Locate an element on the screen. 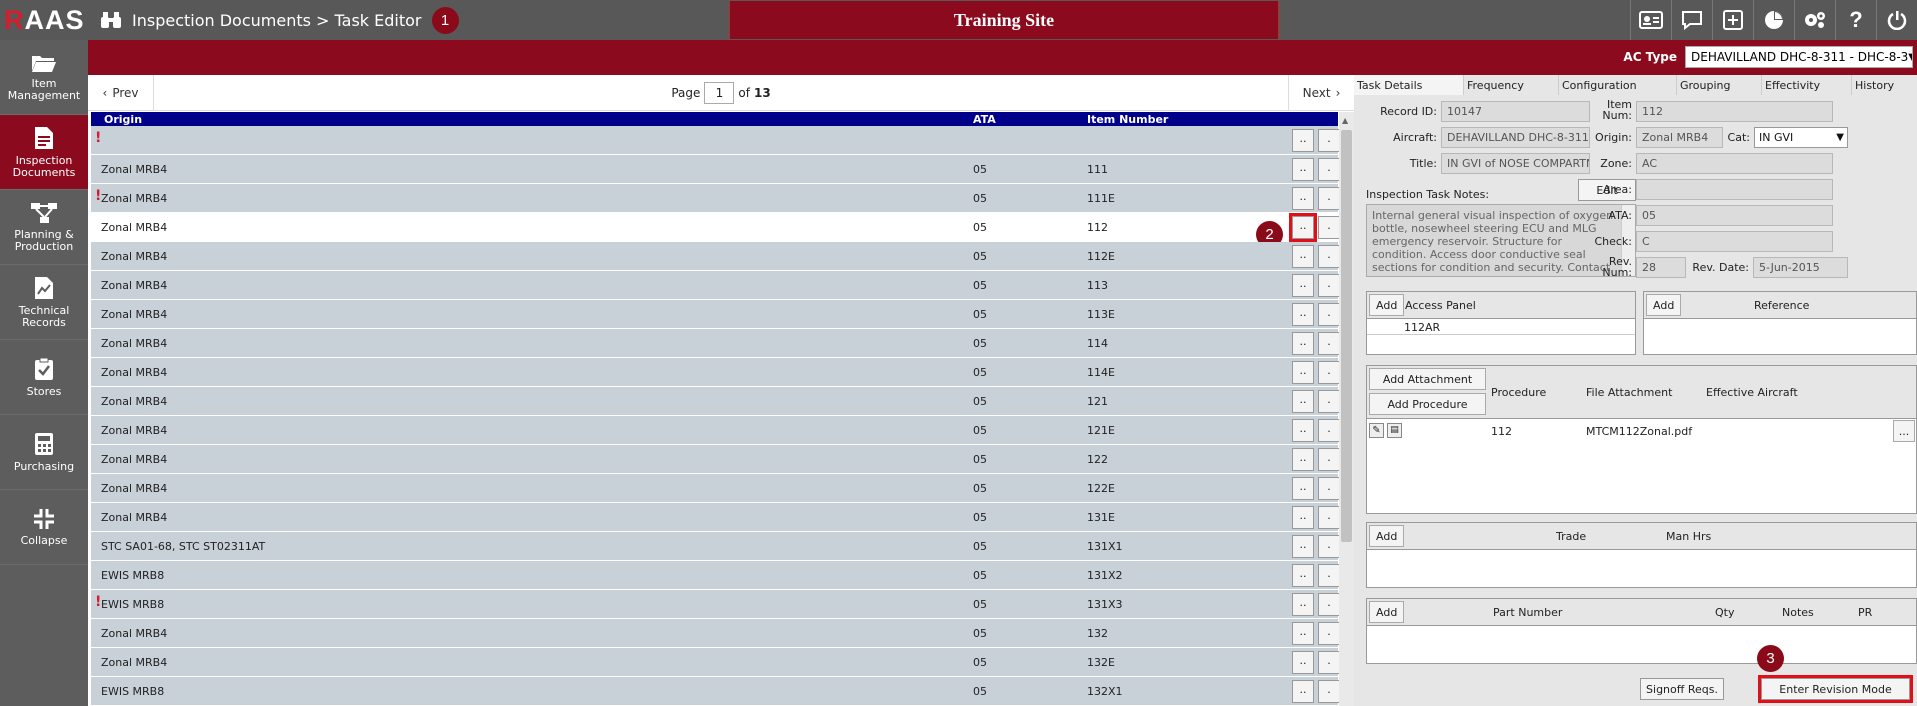  ac-type-select: DEHAVILLAND DHC-8-311 - DHC-8-3 ▼ is located at coordinates (1799, 57).